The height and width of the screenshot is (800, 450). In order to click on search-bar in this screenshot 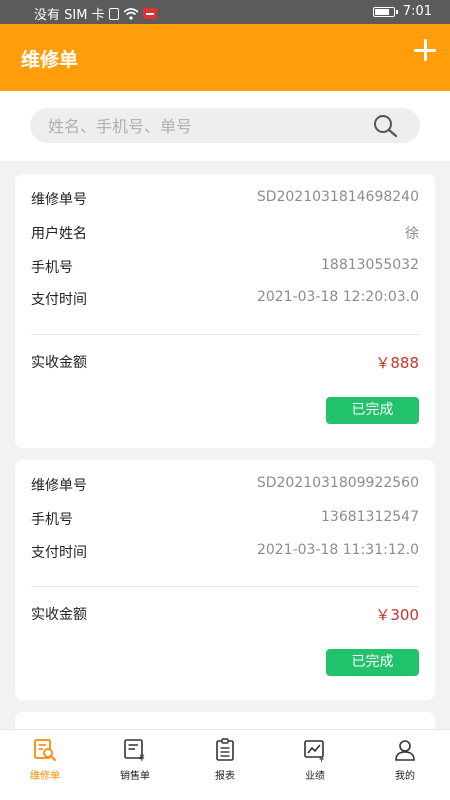, I will do `click(225, 126)`.